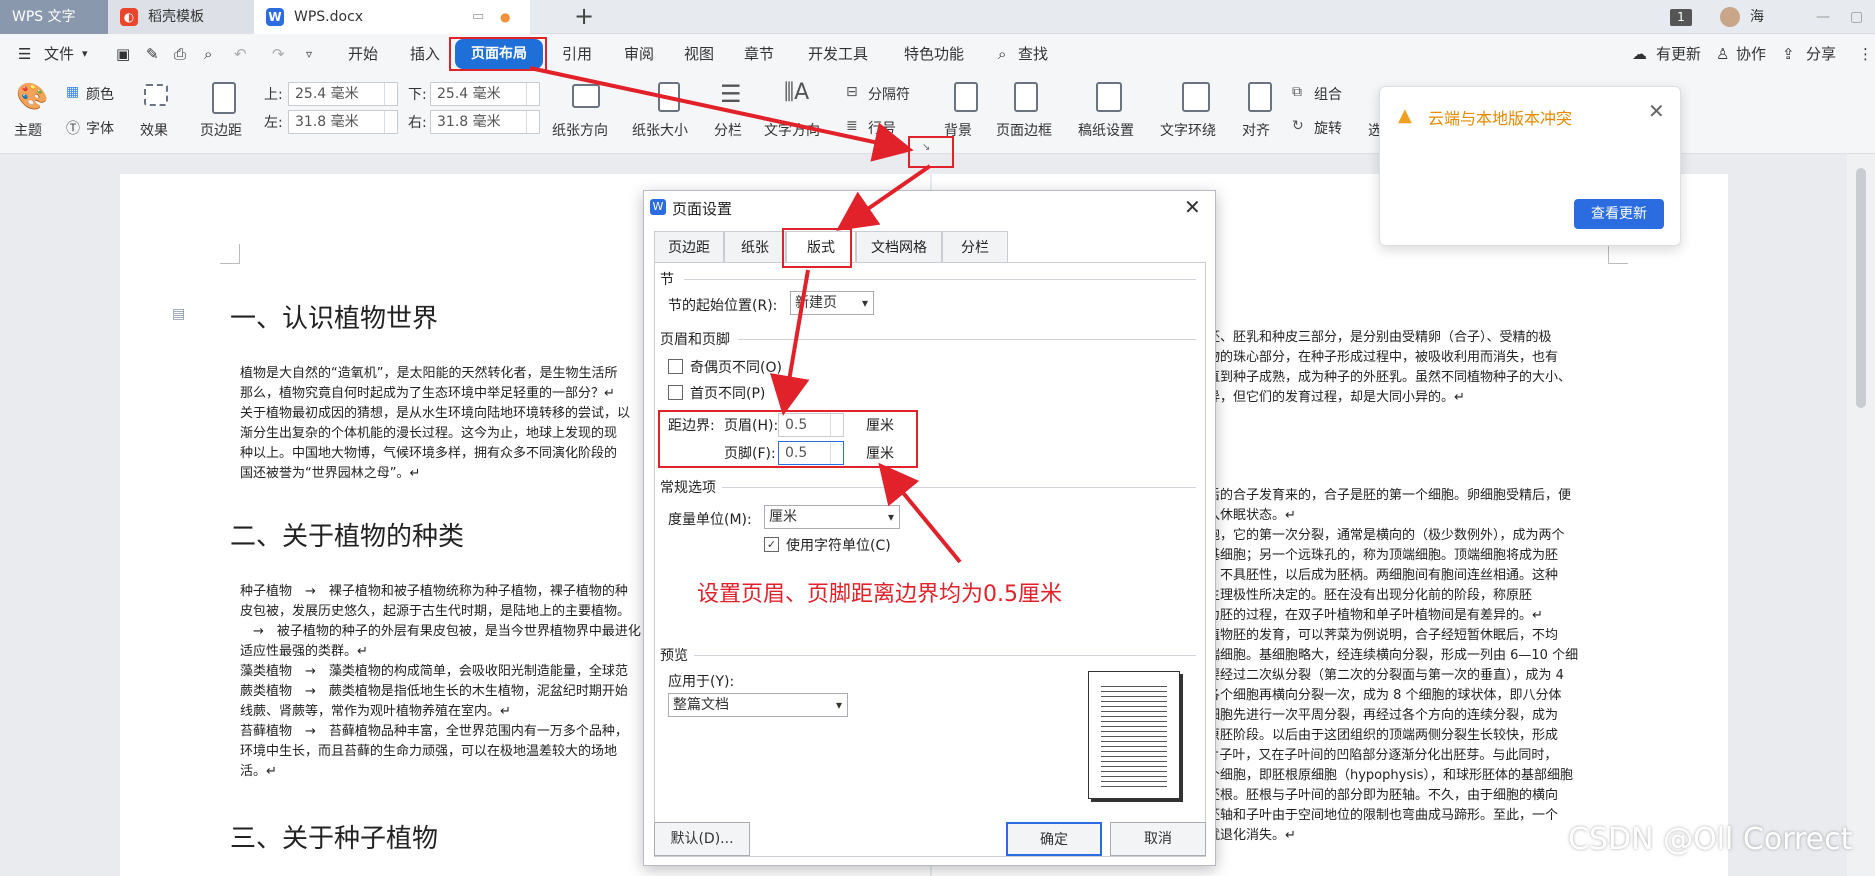 This screenshot has width=1875, height=876. I want to click on watermark: CSDN @Oll Correct, so click(1710, 839).